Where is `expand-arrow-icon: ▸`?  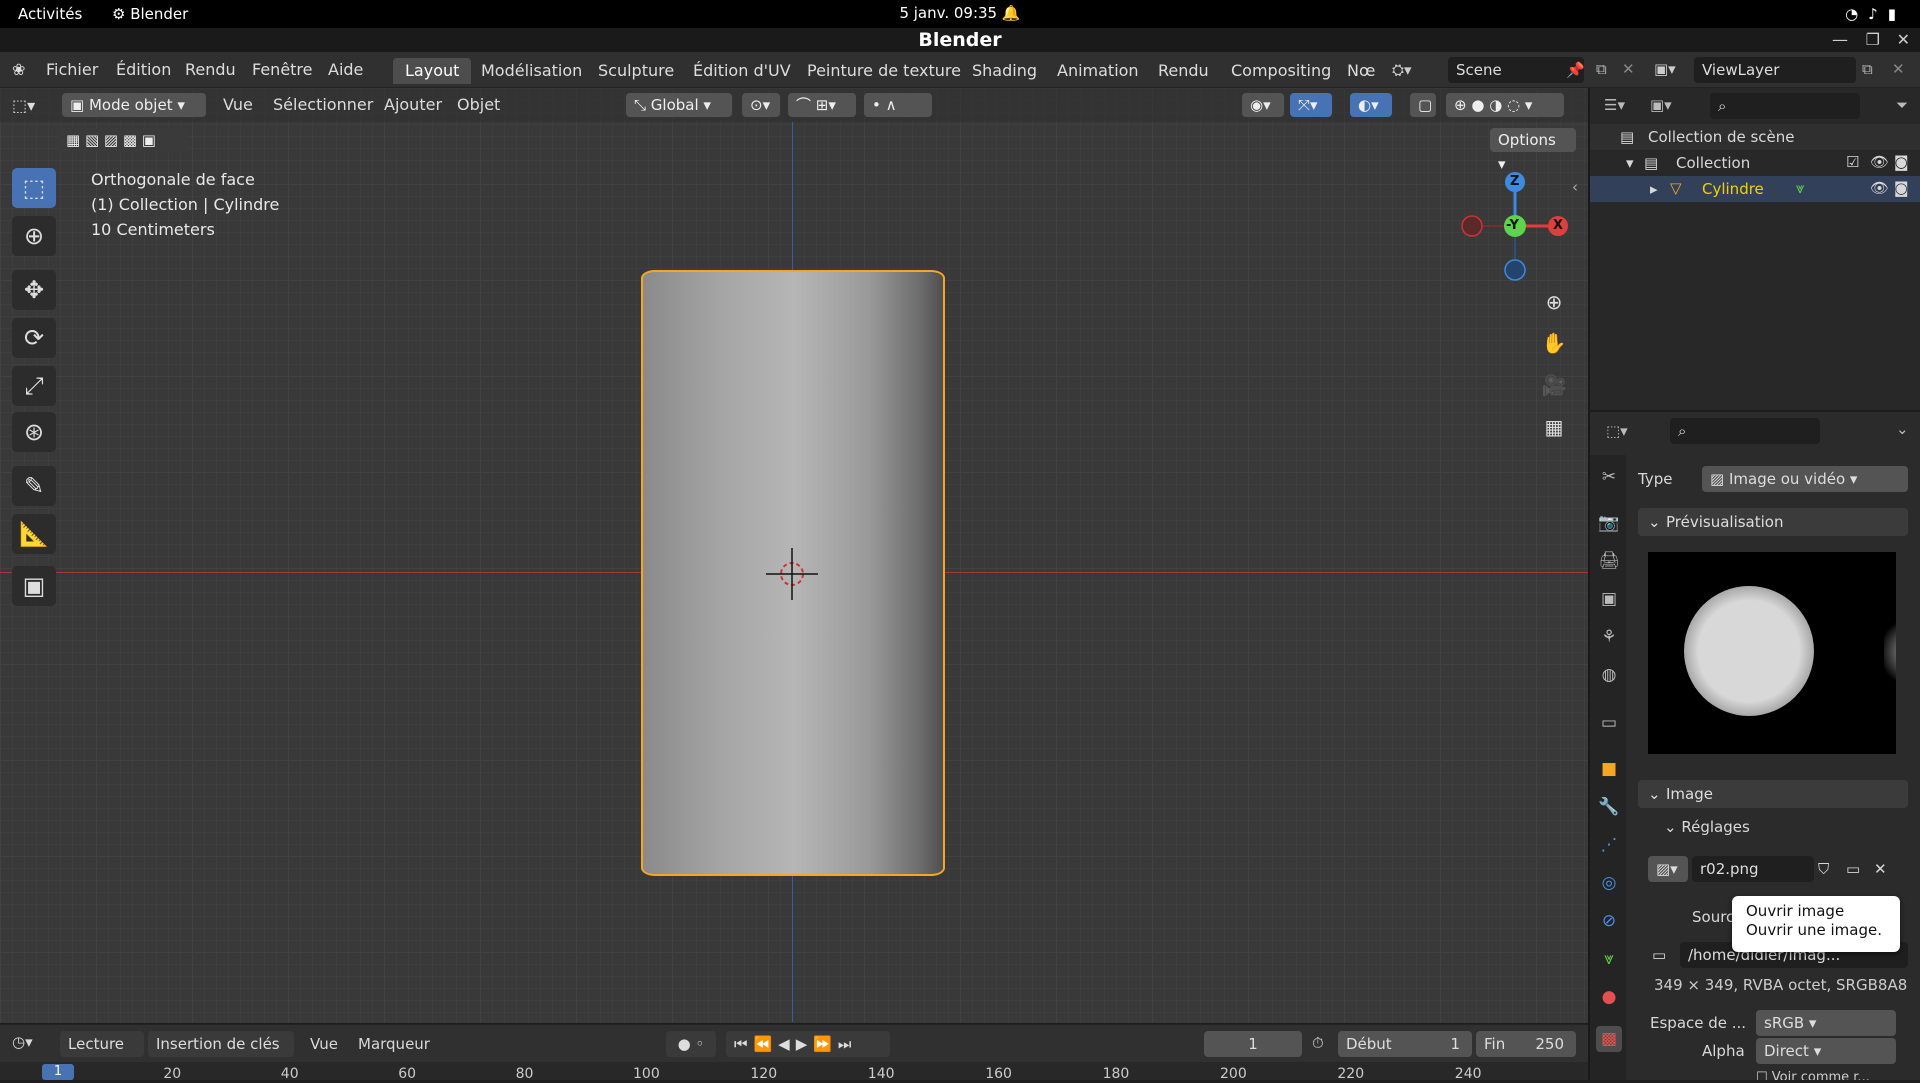 expand-arrow-icon: ▸ is located at coordinates (1654, 189).